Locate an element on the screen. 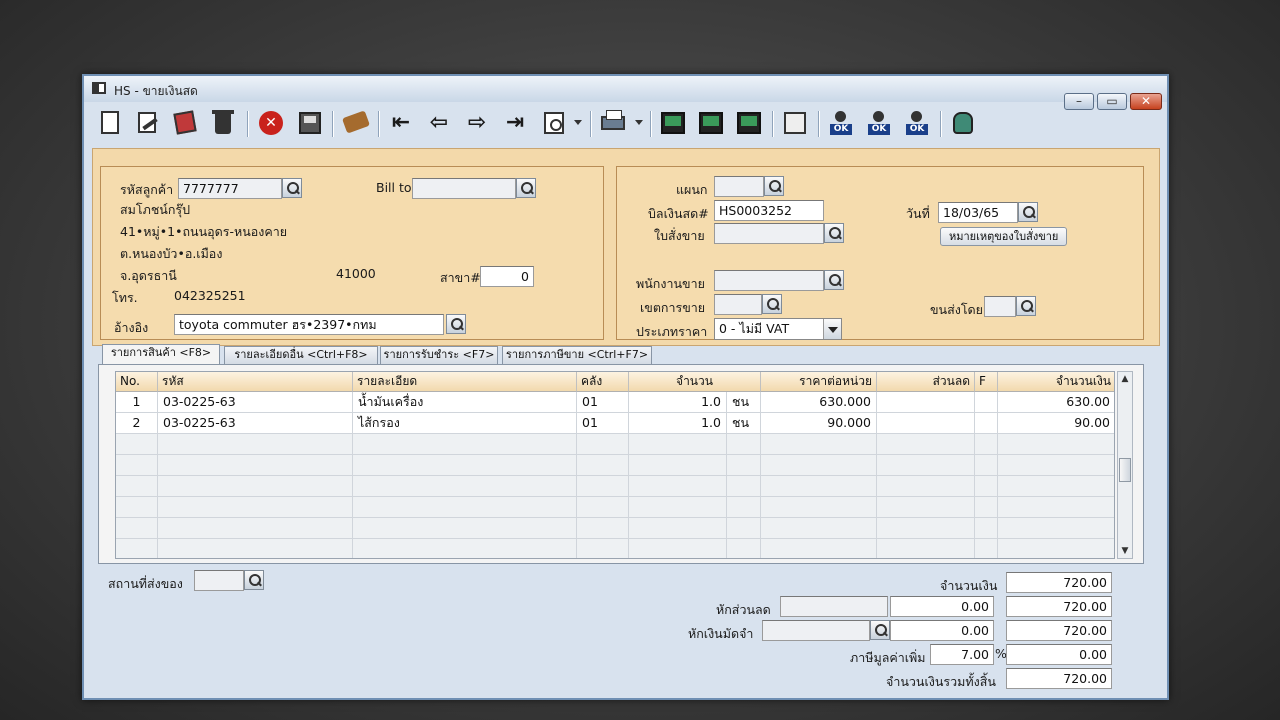 The image size is (1280, 720). department-field is located at coordinates (739, 186).